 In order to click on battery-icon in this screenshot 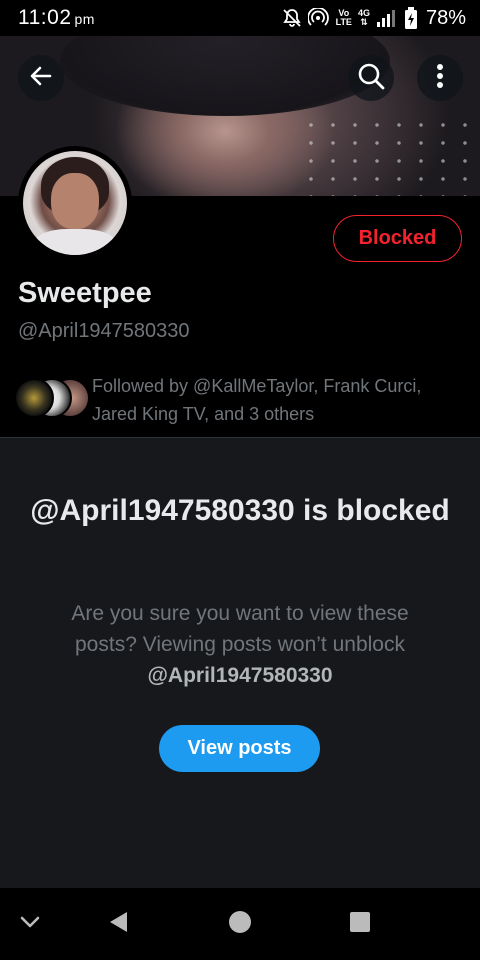, I will do `click(411, 18)`.